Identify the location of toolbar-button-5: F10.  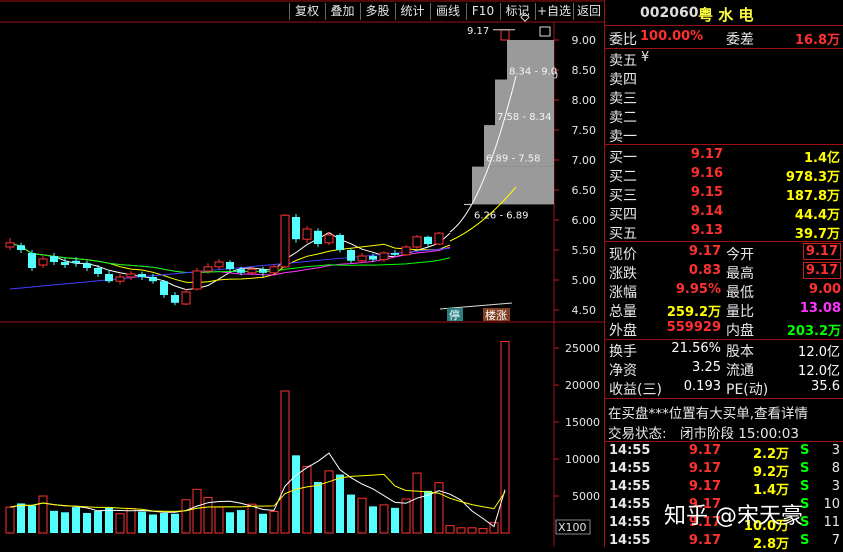
(483, 11).